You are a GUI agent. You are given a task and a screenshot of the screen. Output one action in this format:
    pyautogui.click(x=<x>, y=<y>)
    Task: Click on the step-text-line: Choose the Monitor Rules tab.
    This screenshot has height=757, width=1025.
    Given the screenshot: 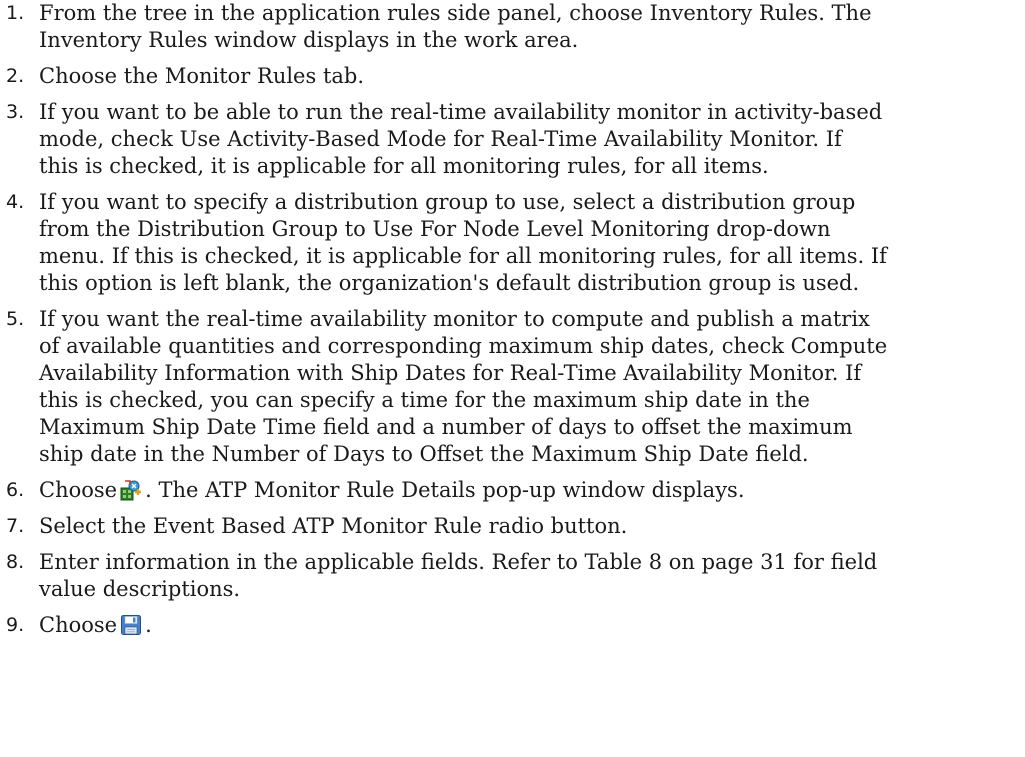 What is the action you would take?
    pyautogui.click(x=202, y=76)
    